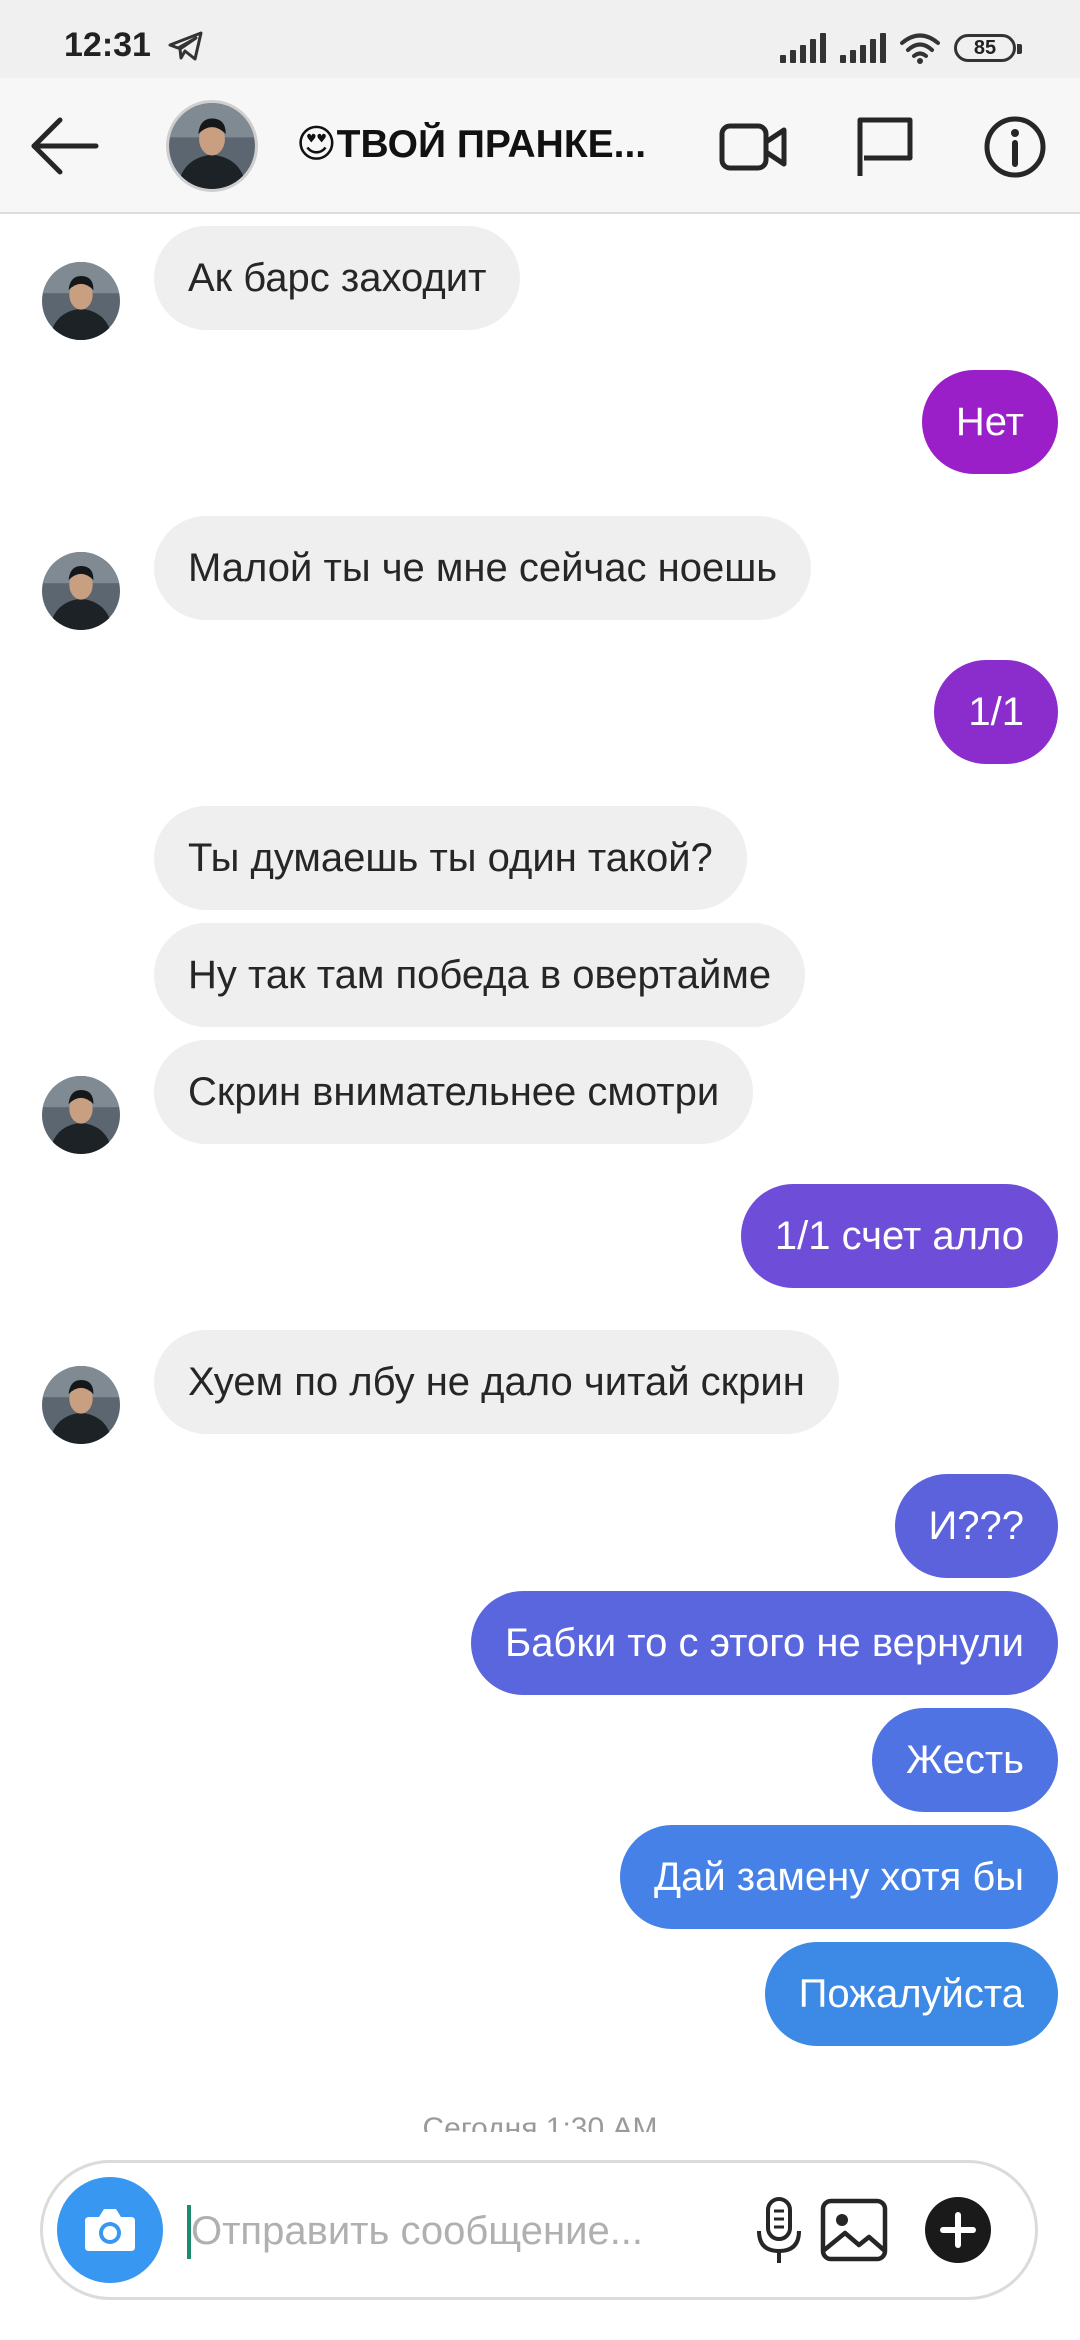  I want to click on message-bubble-outgoing: 1/1, so click(996, 712).